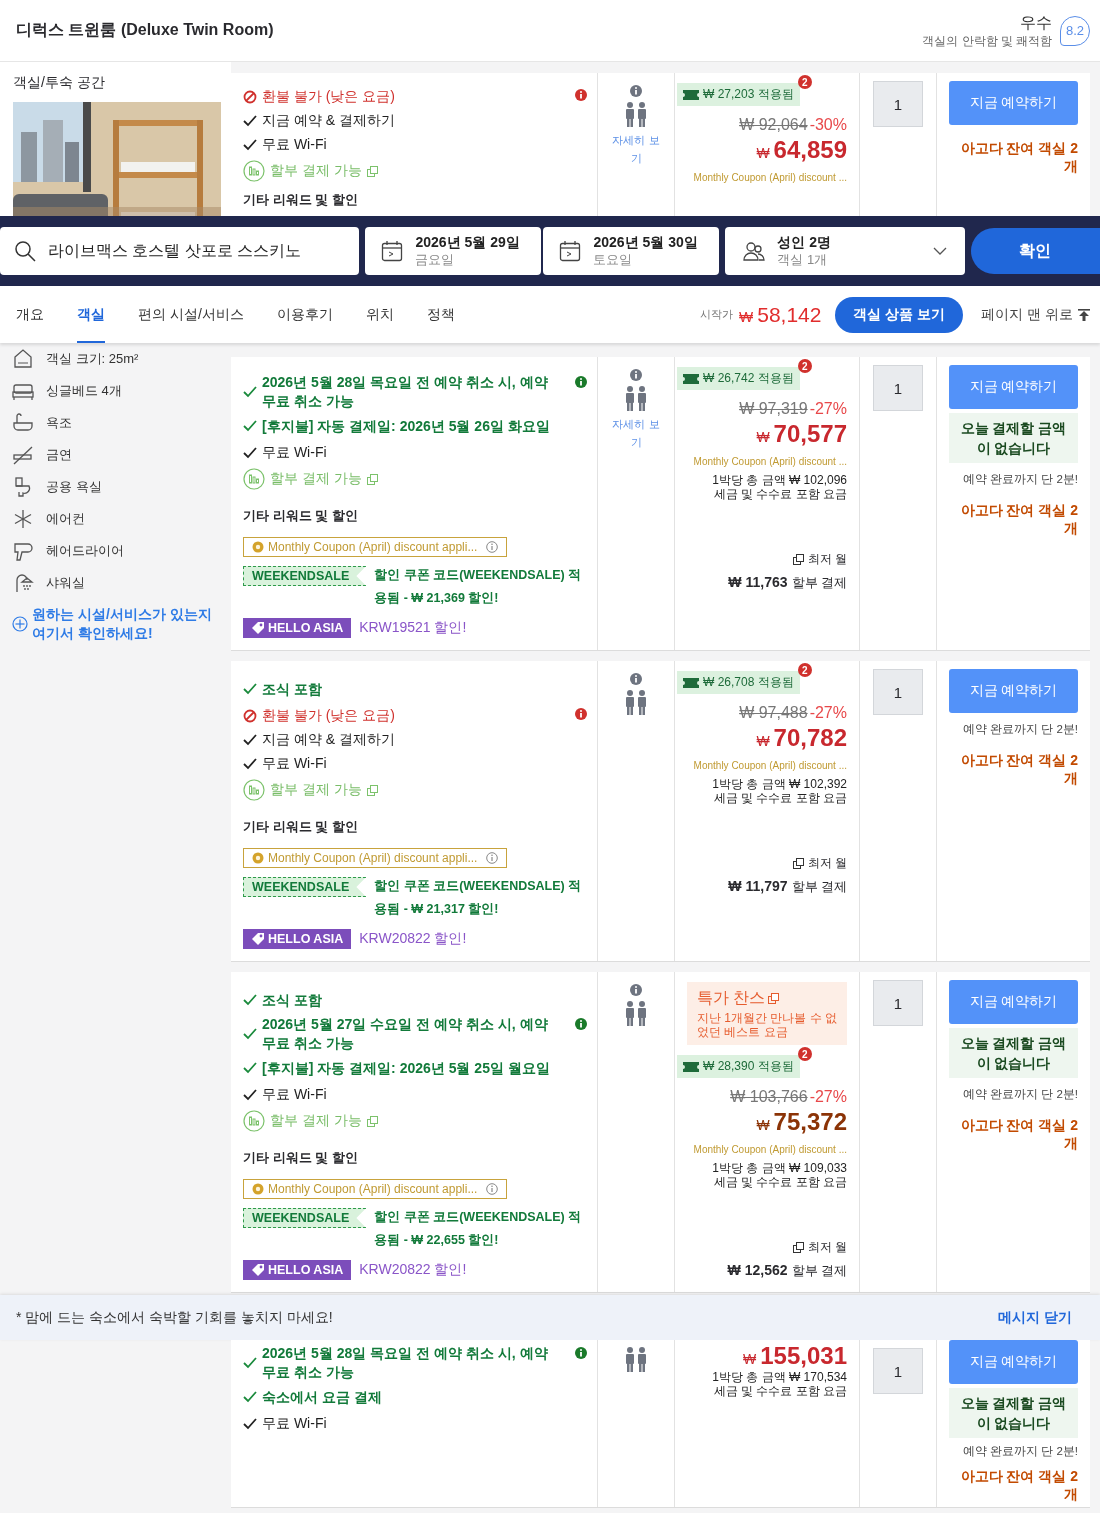 This screenshot has height=1513, width=1100. I want to click on nav-tab: 정책, so click(440, 314).